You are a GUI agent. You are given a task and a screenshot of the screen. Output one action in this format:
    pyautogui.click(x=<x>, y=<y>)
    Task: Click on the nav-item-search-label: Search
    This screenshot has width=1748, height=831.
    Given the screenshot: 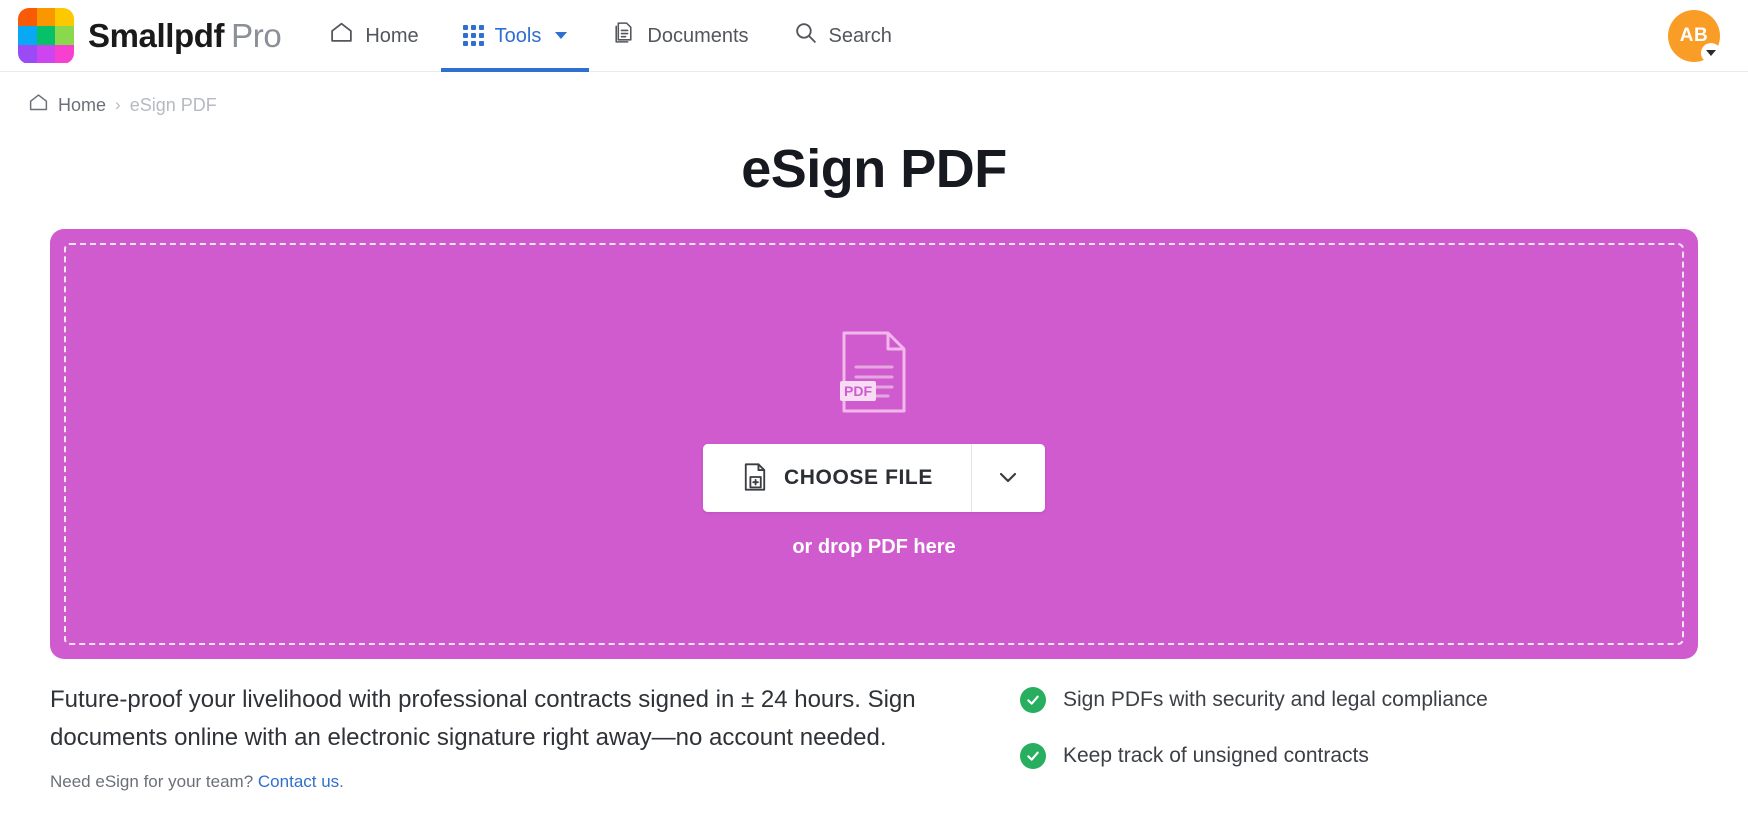 What is the action you would take?
    pyautogui.click(x=860, y=35)
    